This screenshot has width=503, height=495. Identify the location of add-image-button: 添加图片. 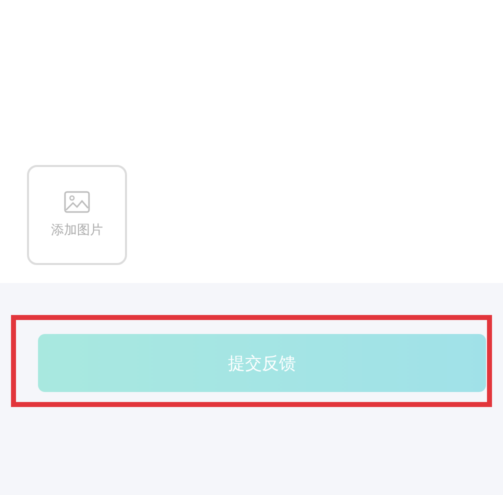
(77, 215).